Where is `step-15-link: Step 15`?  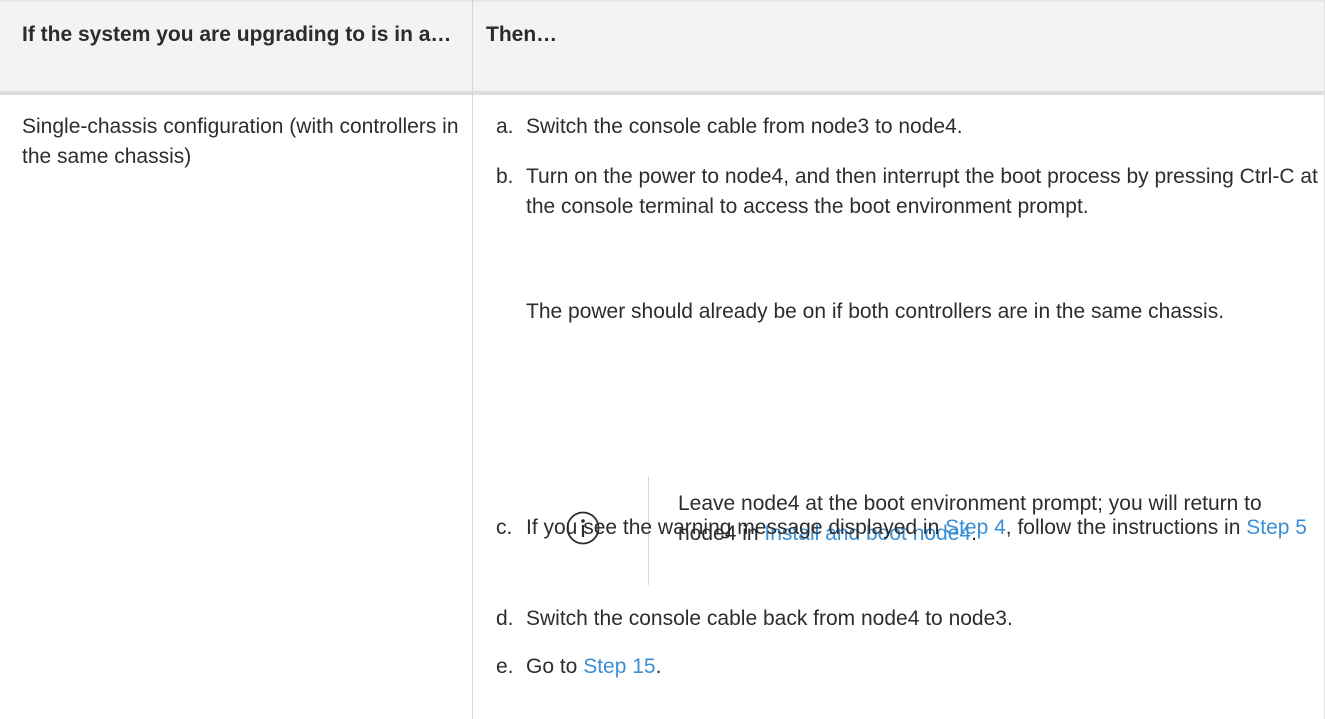
step-15-link: Step 15 is located at coordinates (619, 666).